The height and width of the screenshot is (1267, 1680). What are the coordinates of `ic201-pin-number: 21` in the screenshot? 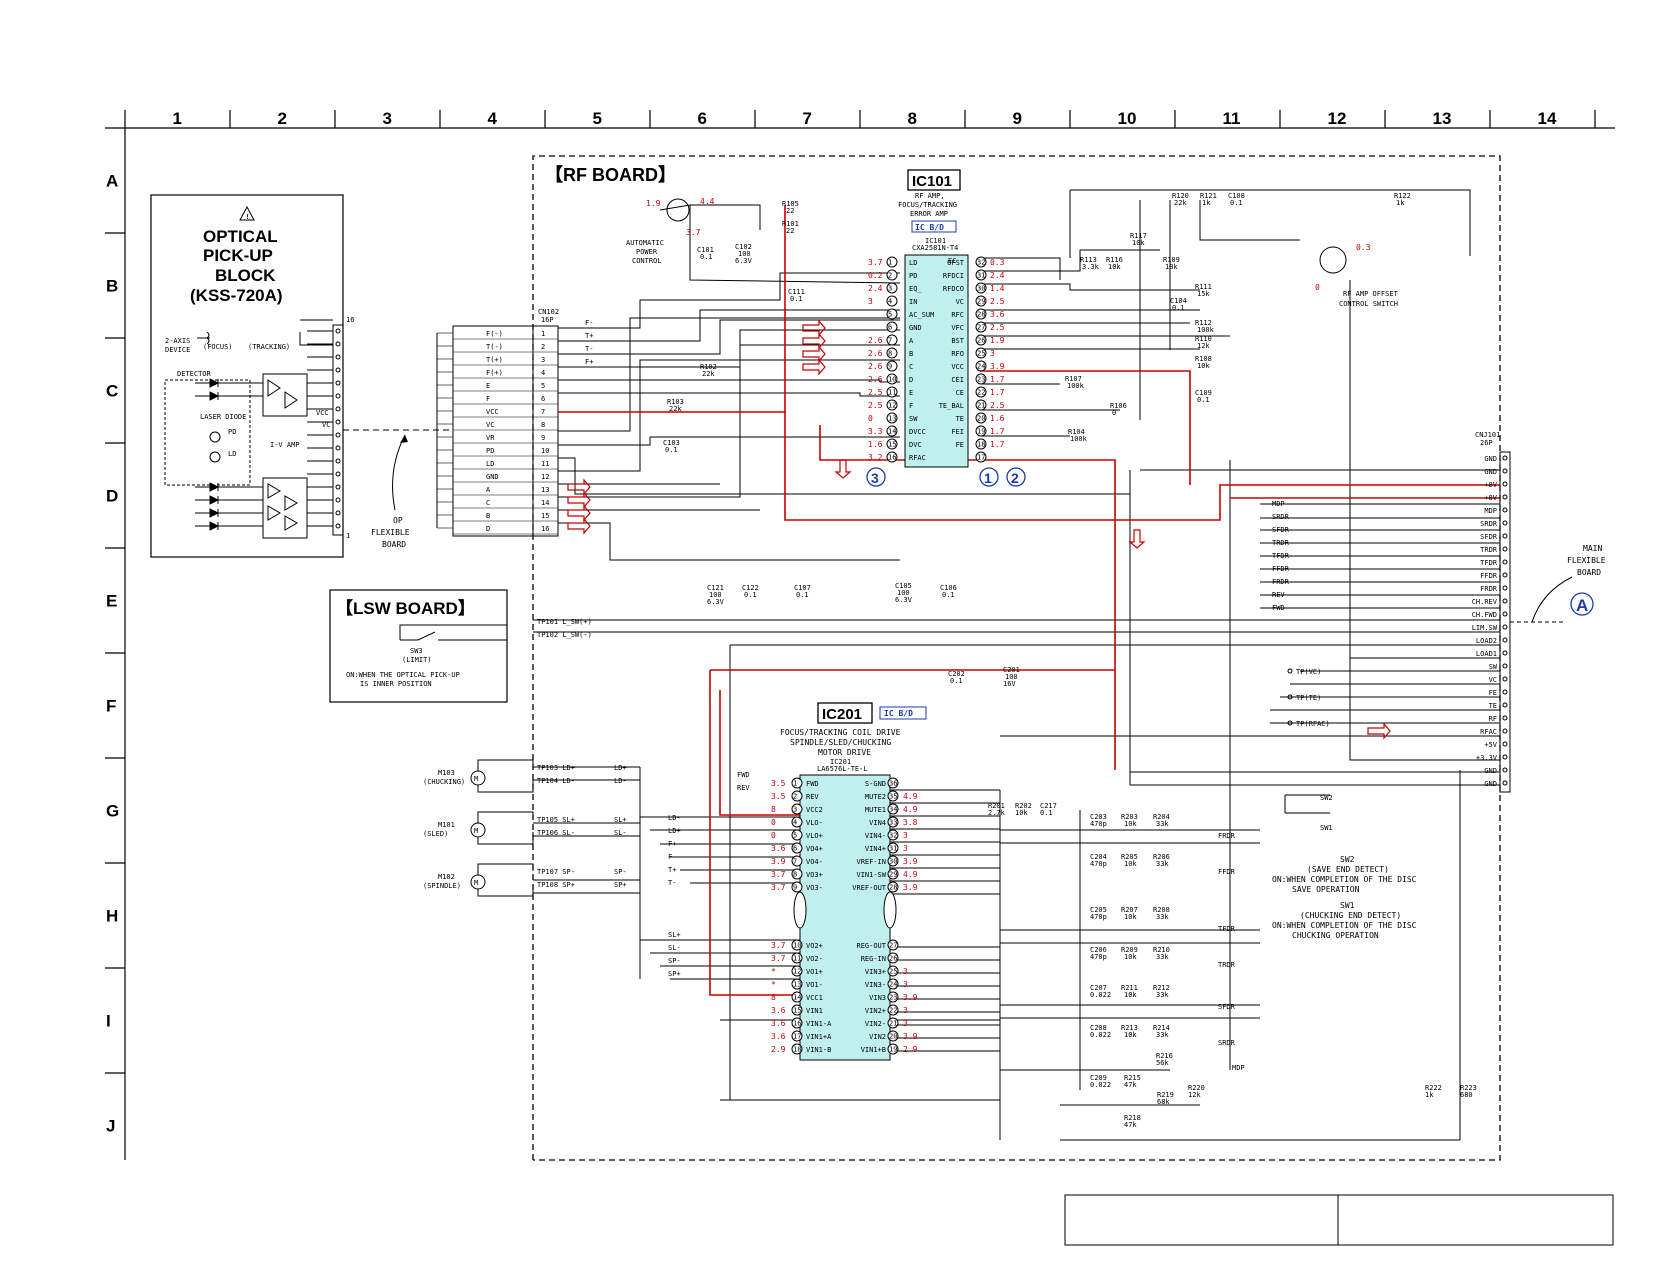 It's located at (893, 1024).